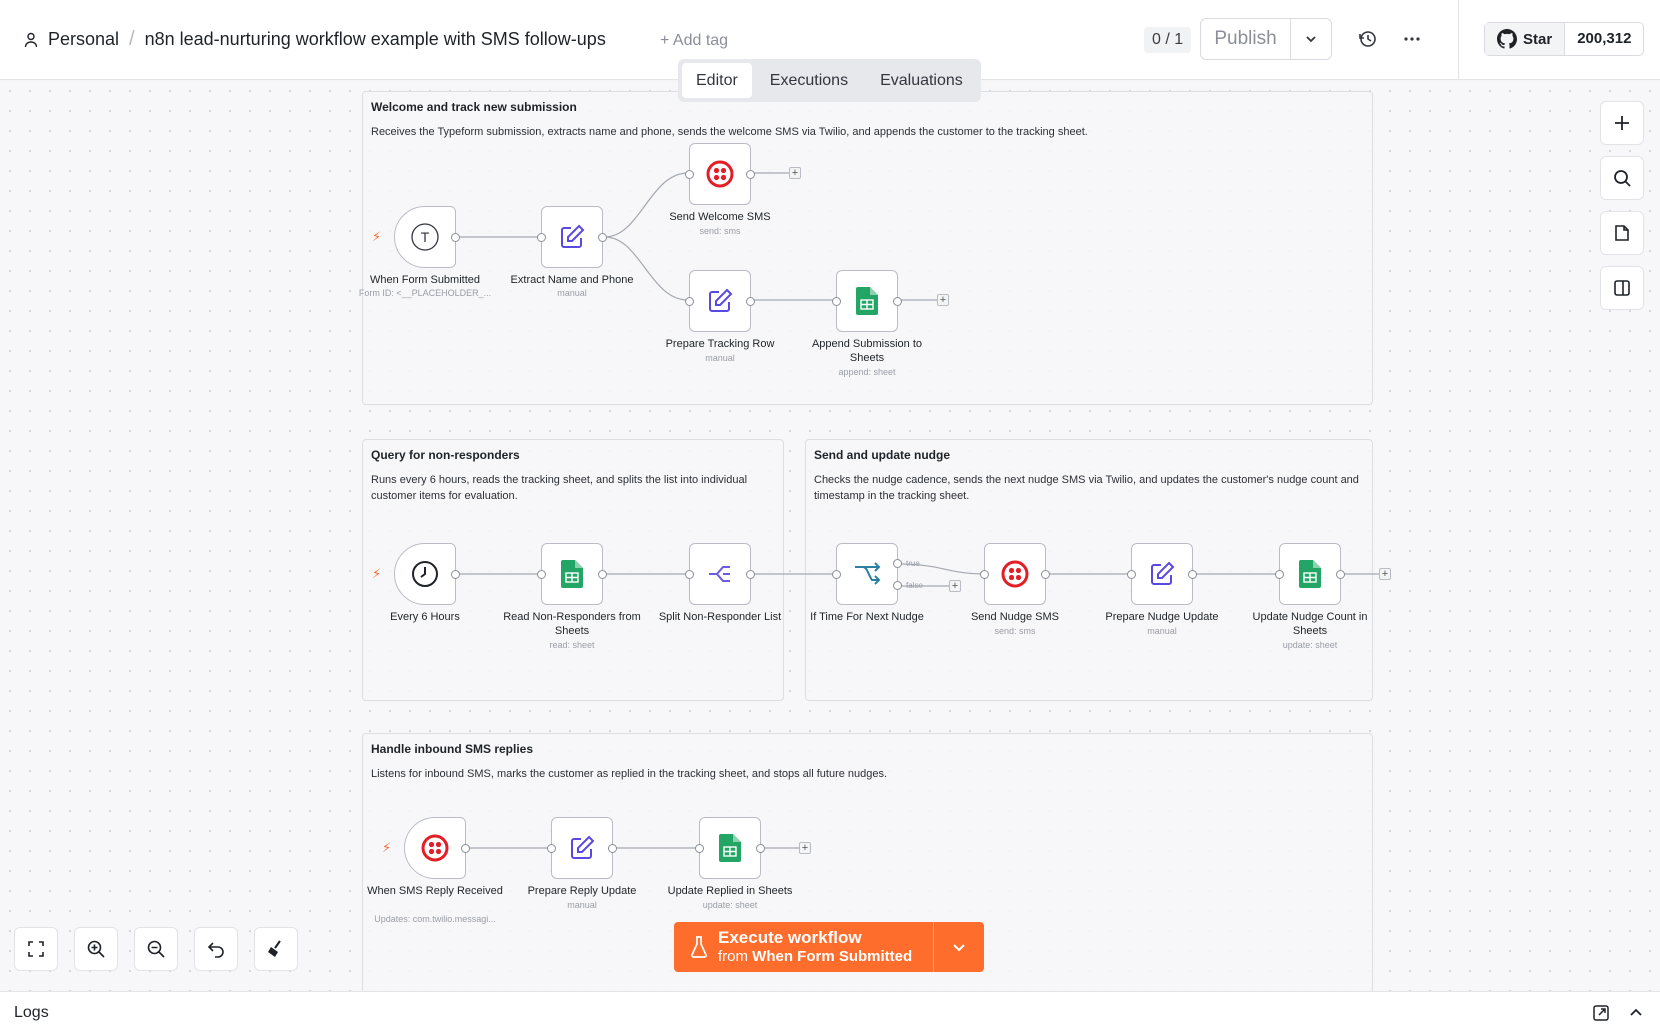 The height and width of the screenshot is (1033, 1660). I want to click on node-prepare-reply-update, so click(582, 848).